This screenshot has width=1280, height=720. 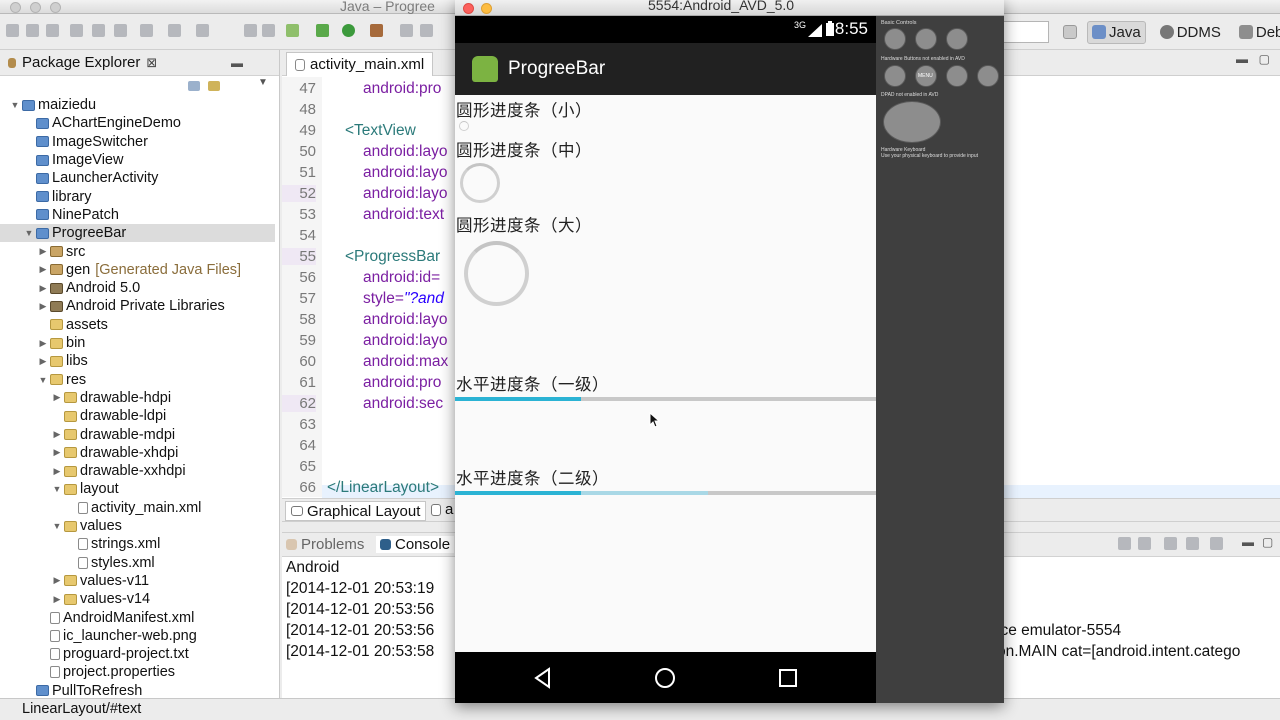 What do you see at coordinates (237, 63) in the screenshot?
I see `minimize-view-icon: ▬` at bounding box center [237, 63].